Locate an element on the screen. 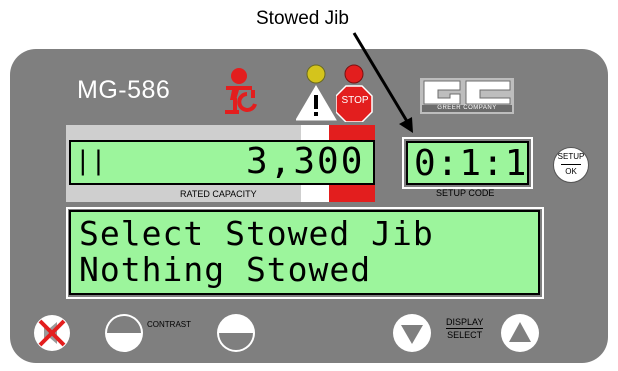 The height and width of the screenshot is (371, 618). mute-alarm-button is located at coordinates (52, 333).